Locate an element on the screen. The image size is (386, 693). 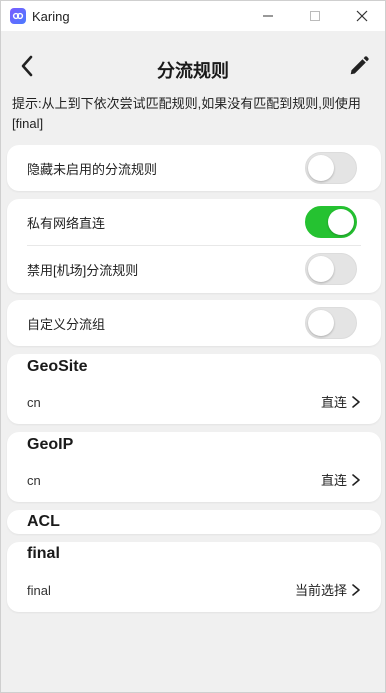
page-header: 分流规则 is located at coordinates (193, 66).